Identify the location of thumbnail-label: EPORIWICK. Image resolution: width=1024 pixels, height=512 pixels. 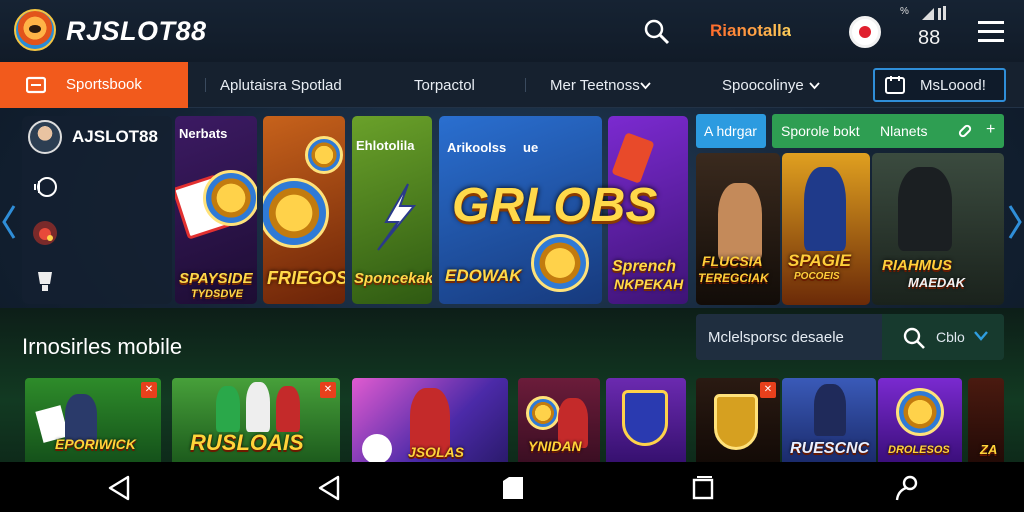
(95, 444).